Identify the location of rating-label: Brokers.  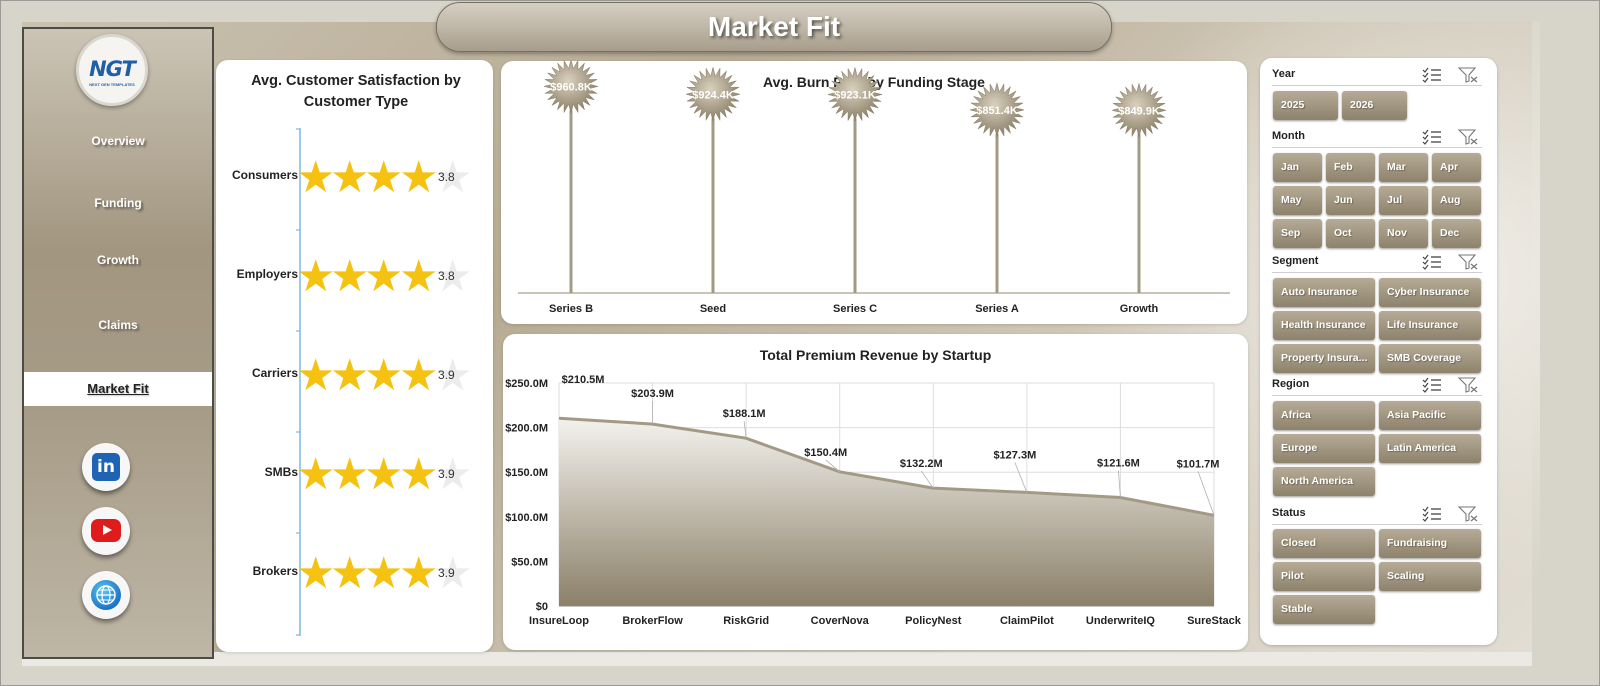
(275, 571).